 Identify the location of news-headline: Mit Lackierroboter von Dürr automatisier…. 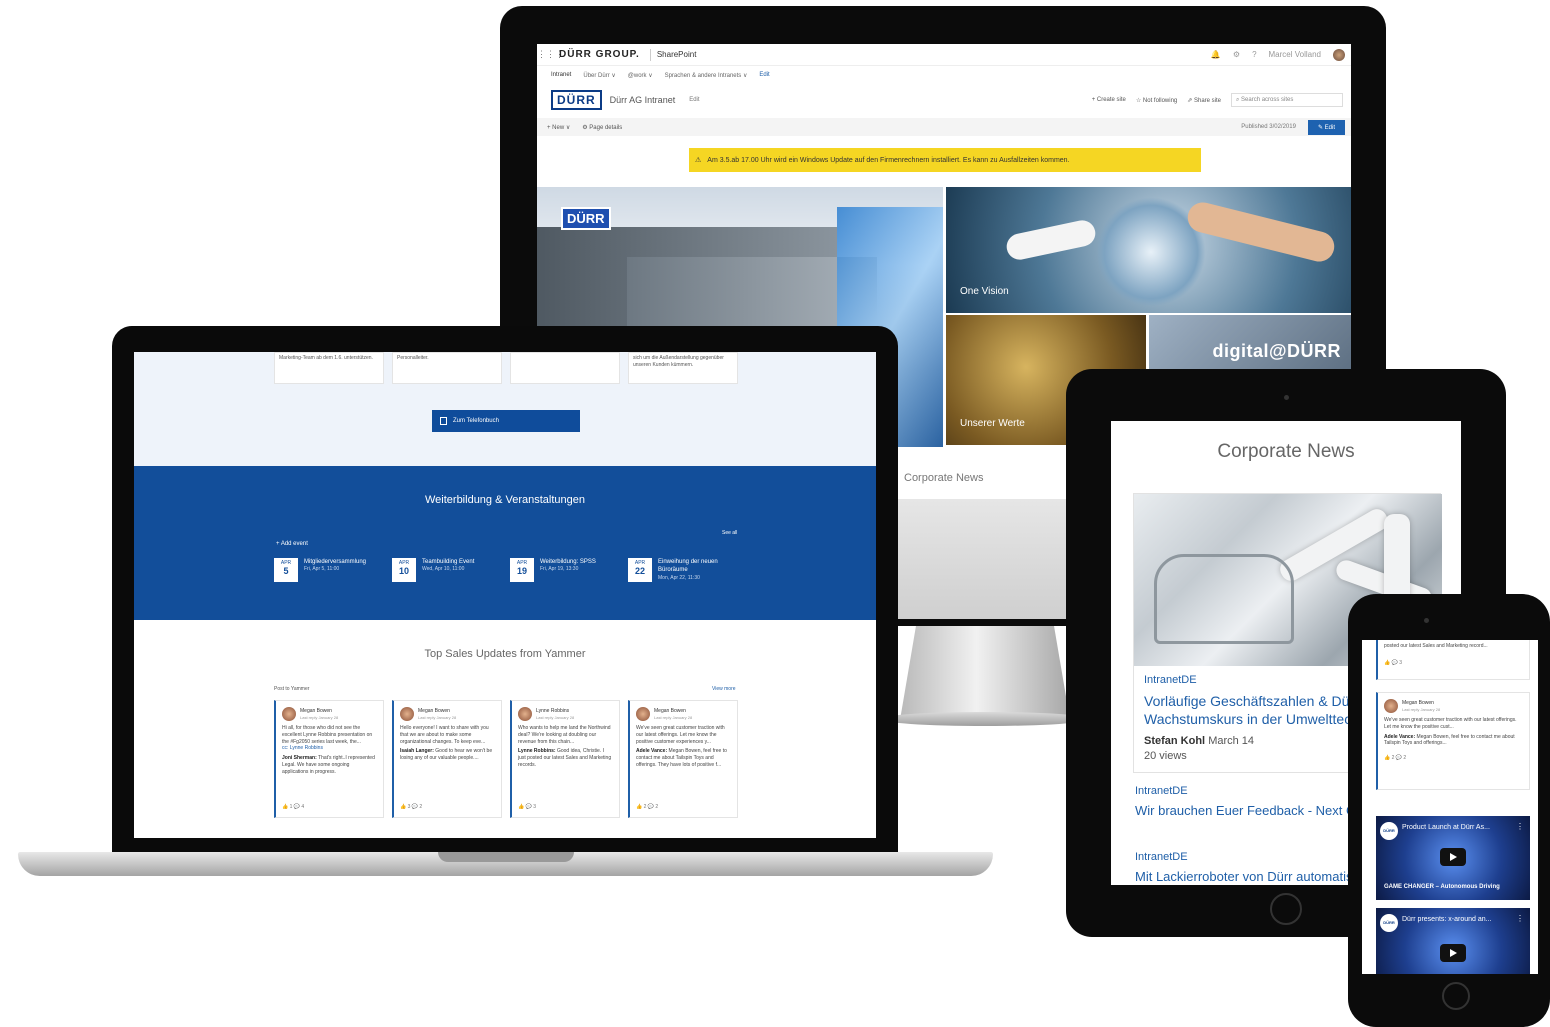
(1253, 876).